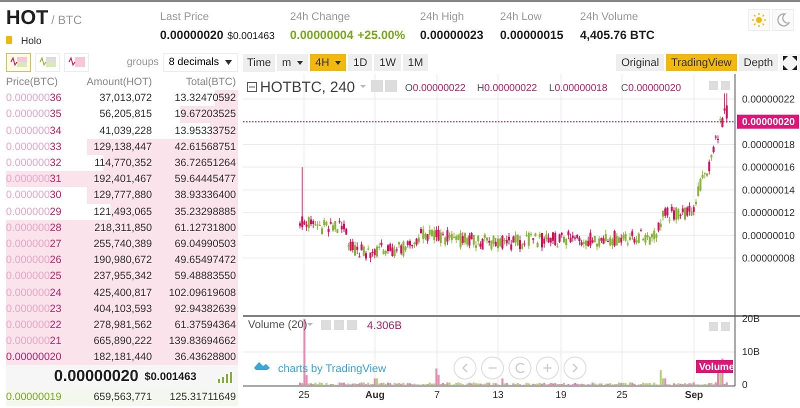 The image size is (800, 408). What do you see at coordinates (202, 292) in the screenshot?
I see `ask-total: 102.09619608` at bounding box center [202, 292].